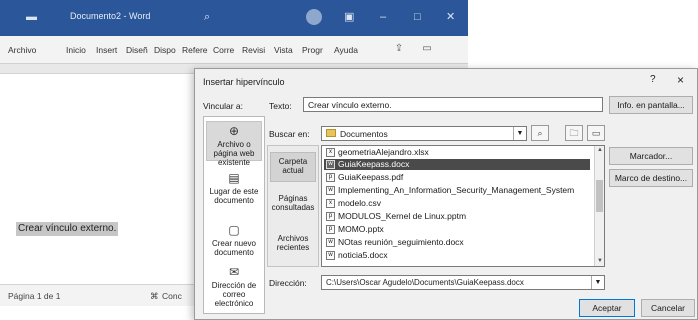 Image resolution: width=698 pixels, height=320 pixels. Describe the element at coordinates (234, 153) in the screenshot. I see `link-to-existing-file-label: Archivo o página web existente` at that location.